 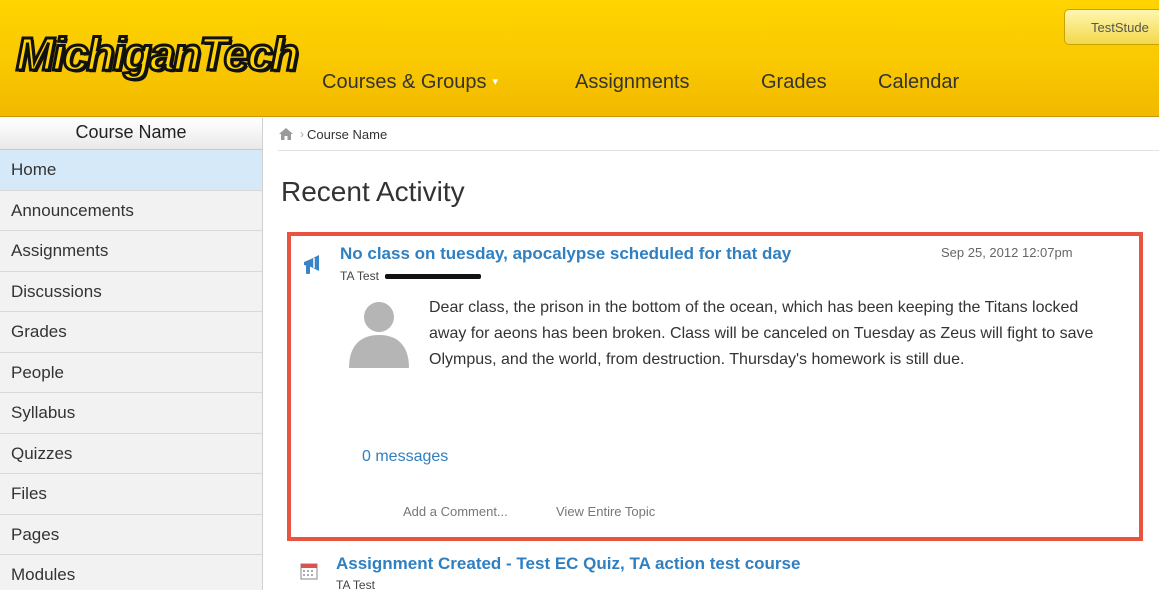 What do you see at coordinates (131, 494) in the screenshot?
I see `sidebar-item-files: Files` at bounding box center [131, 494].